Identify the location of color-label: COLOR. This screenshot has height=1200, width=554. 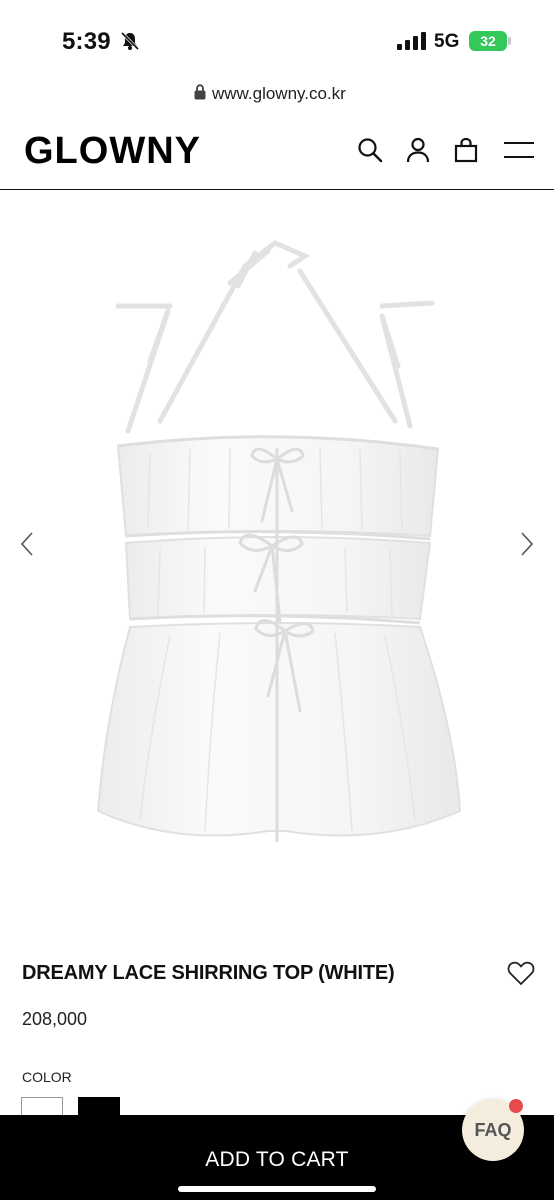
(47, 1077).